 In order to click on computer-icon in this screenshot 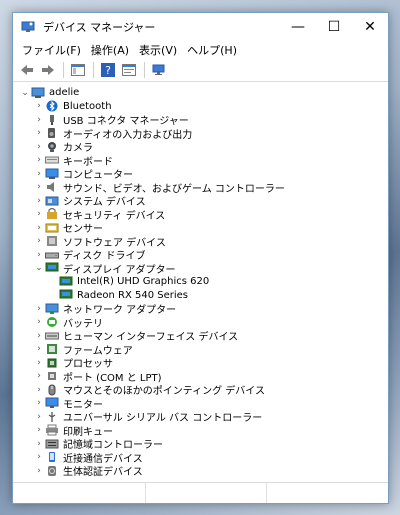, I will do `click(52, 174)`.